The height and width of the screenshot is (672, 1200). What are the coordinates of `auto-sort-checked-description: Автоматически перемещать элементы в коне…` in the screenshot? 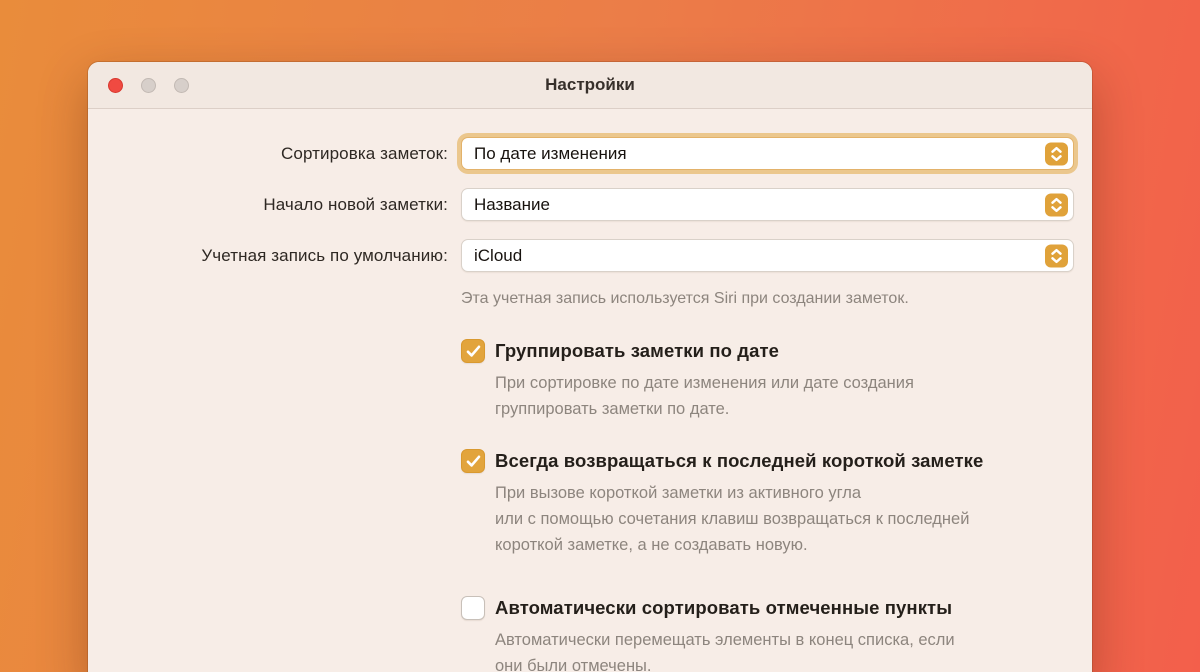 It's located at (725, 651).